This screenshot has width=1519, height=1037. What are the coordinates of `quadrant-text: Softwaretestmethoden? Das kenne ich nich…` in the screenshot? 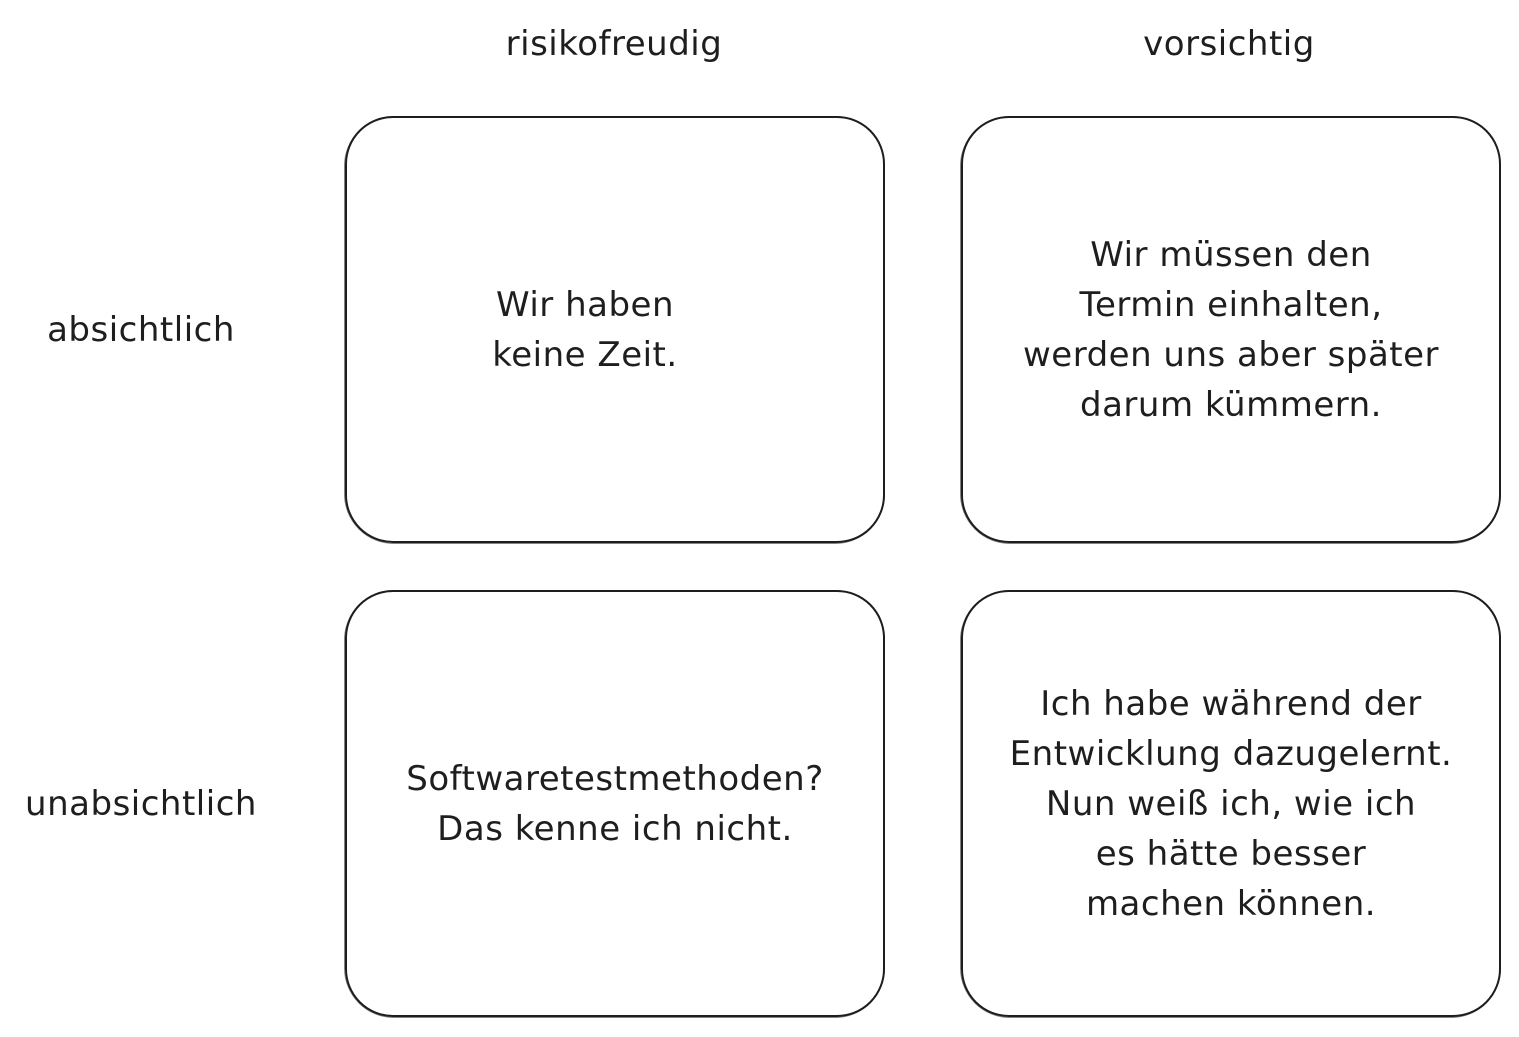 It's located at (615, 804).